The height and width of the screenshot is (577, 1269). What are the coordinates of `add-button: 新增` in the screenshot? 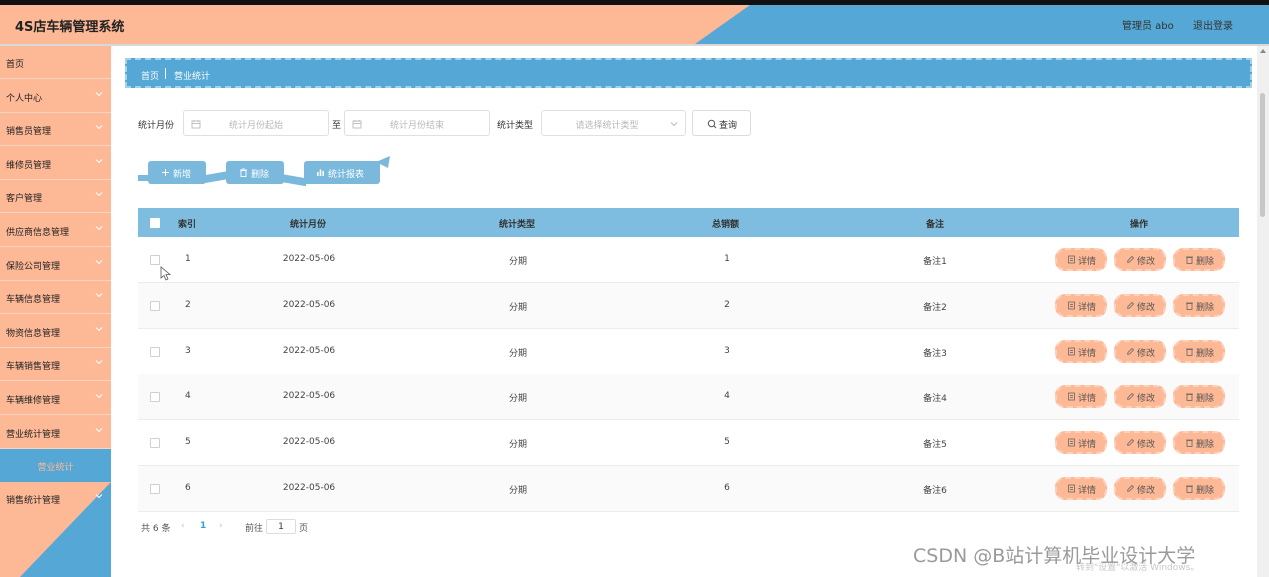 It's located at (177, 172).